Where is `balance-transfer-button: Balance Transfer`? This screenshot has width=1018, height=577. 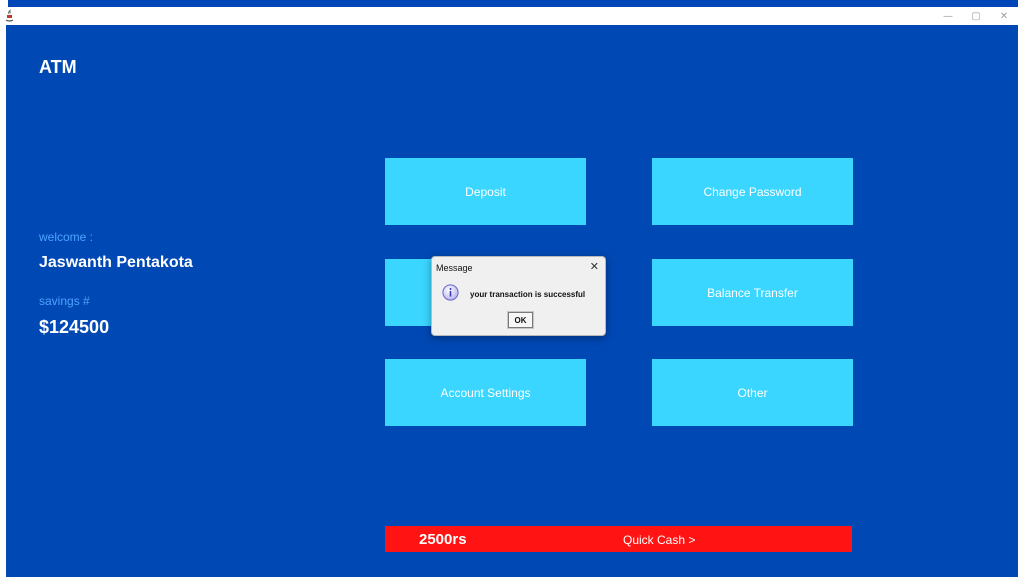
balance-transfer-button: Balance Transfer is located at coordinates (752, 292).